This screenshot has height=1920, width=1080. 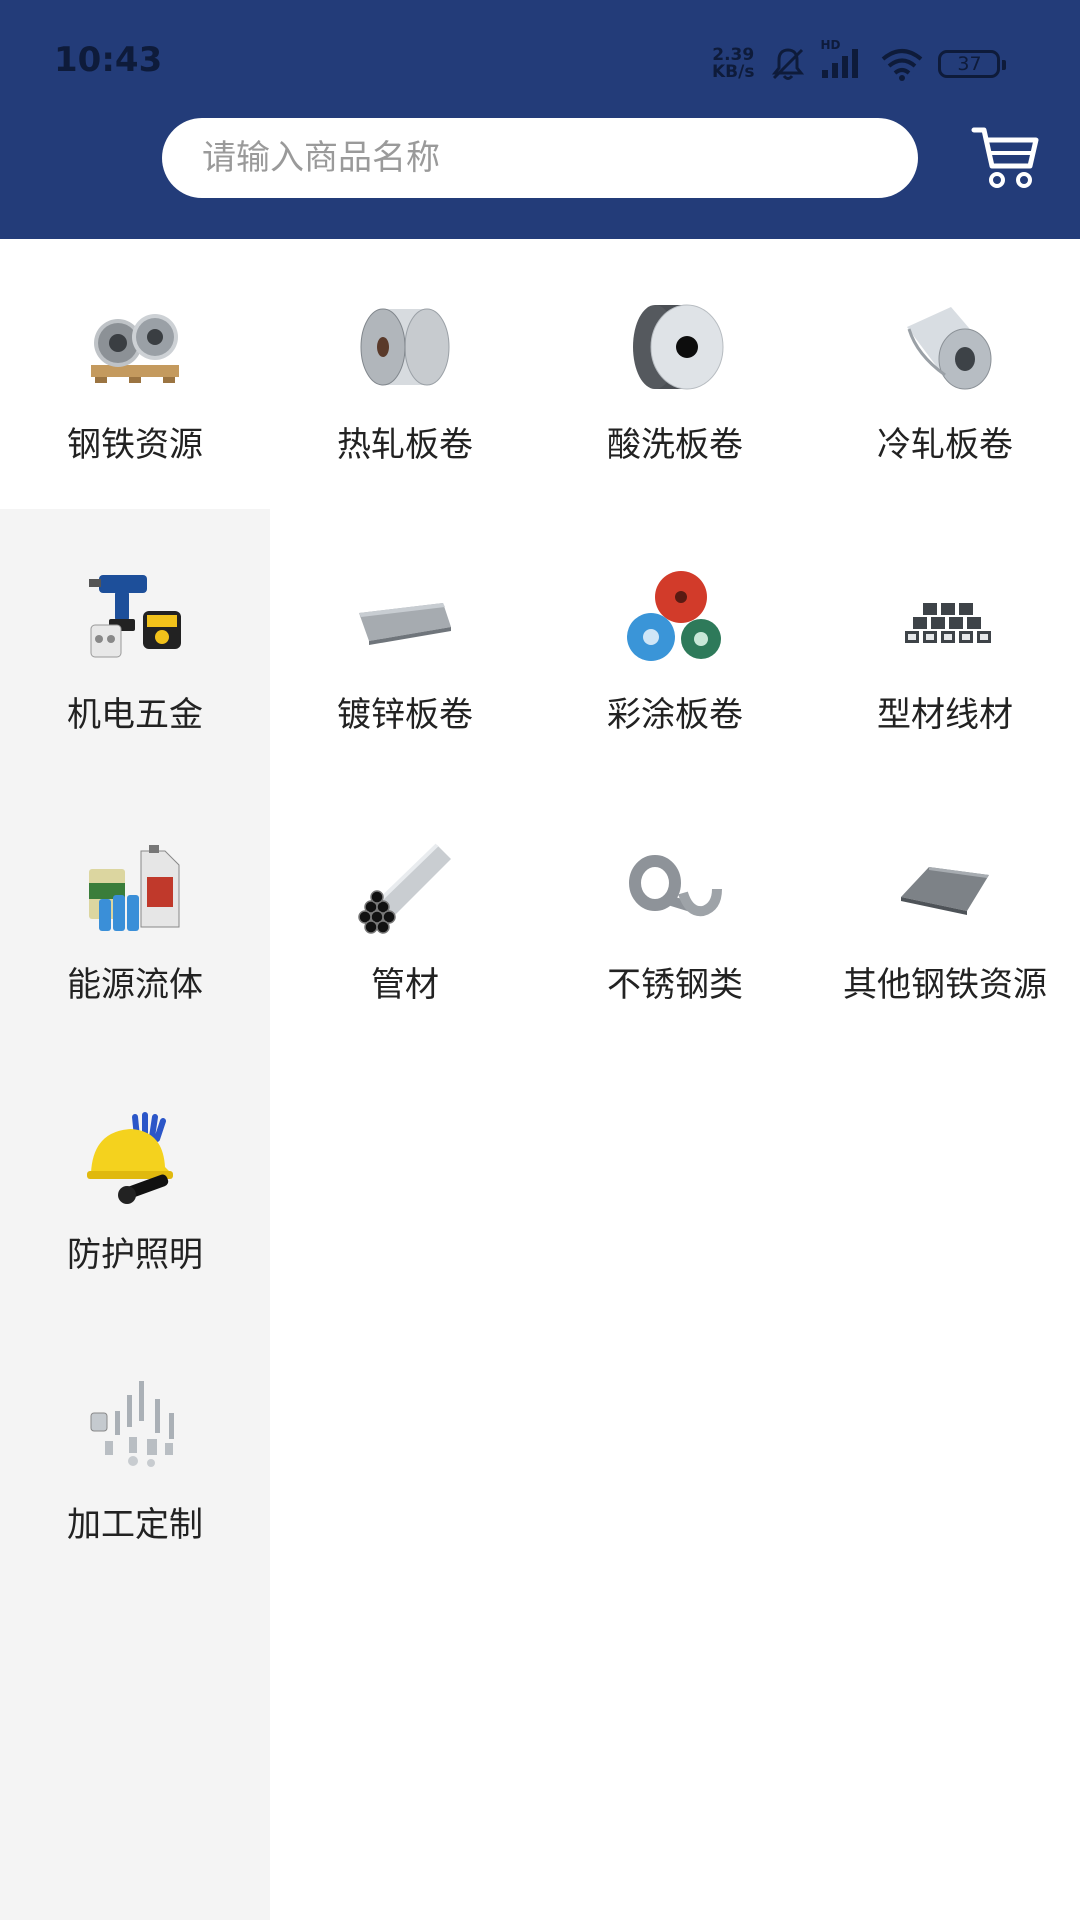 What do you see at coordinates (135, 348) in the screenshot?
I see `steel-coils-icon` at bounding box center [135, 348].